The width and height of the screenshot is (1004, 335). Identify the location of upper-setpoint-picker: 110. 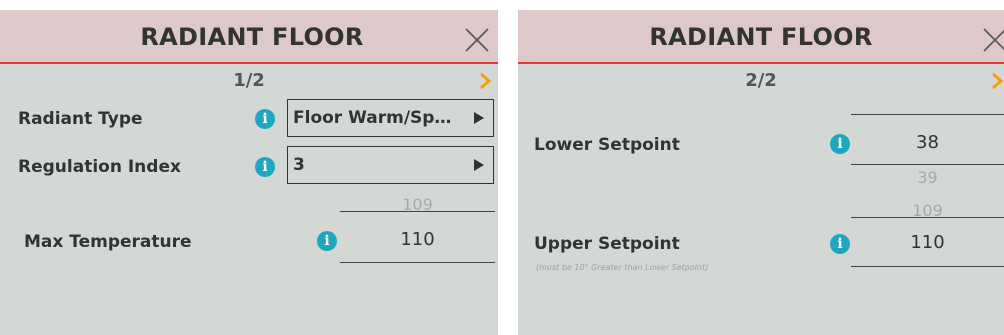
(927, 242).